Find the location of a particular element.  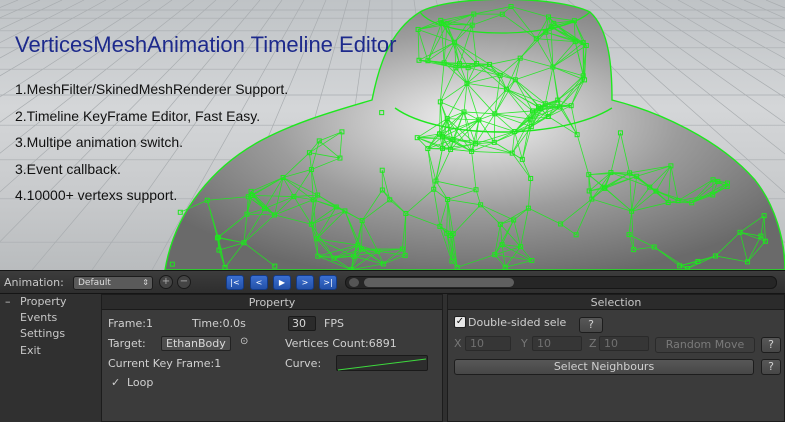

double-sided-checkbox: ✓ is located at coordinates (460, 322).